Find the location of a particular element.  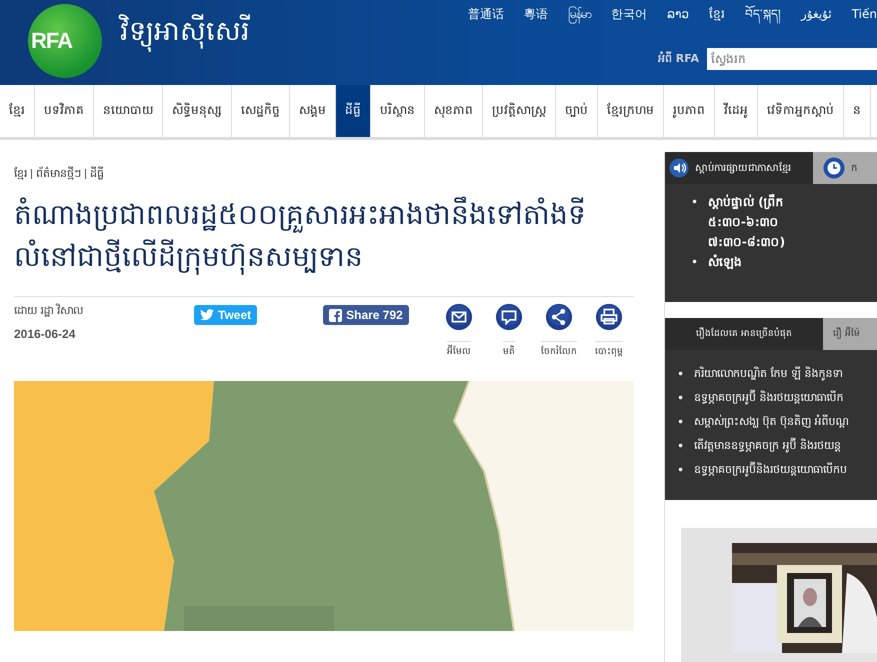

tool-label: មតិ is located at coordinates (509, 349).